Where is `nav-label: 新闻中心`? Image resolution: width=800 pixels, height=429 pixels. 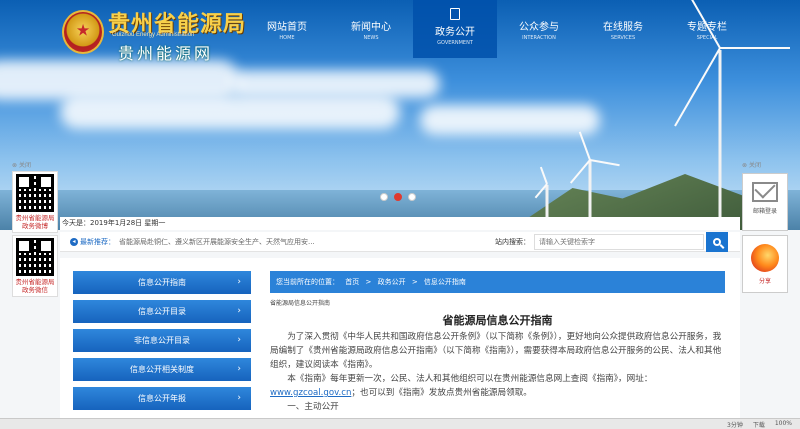
nav-label: 新闻中心 is located at coordinates (371, 27).